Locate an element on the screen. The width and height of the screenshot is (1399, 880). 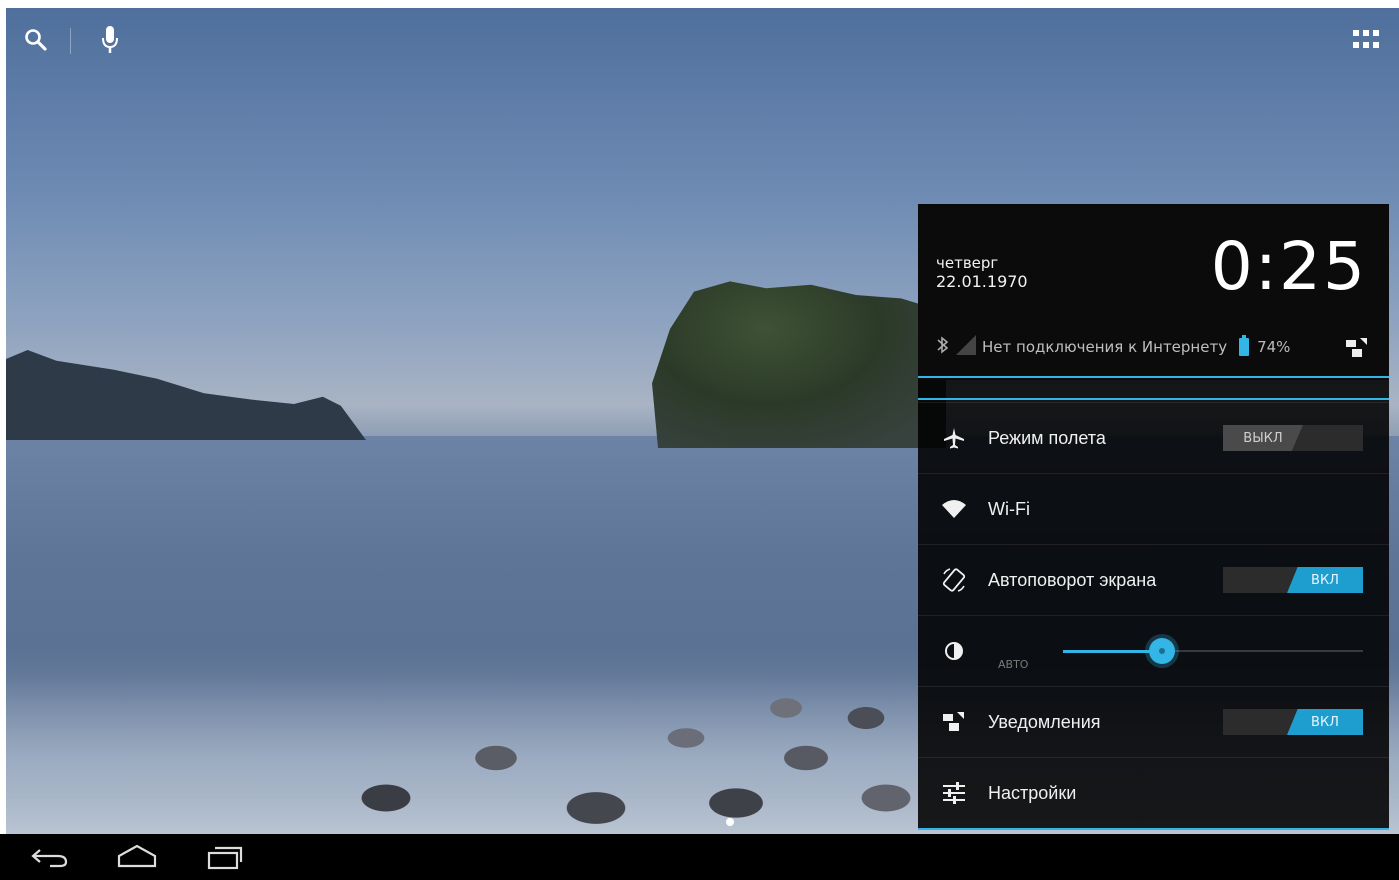
navigation-bar is located at coordinates (699, 857).